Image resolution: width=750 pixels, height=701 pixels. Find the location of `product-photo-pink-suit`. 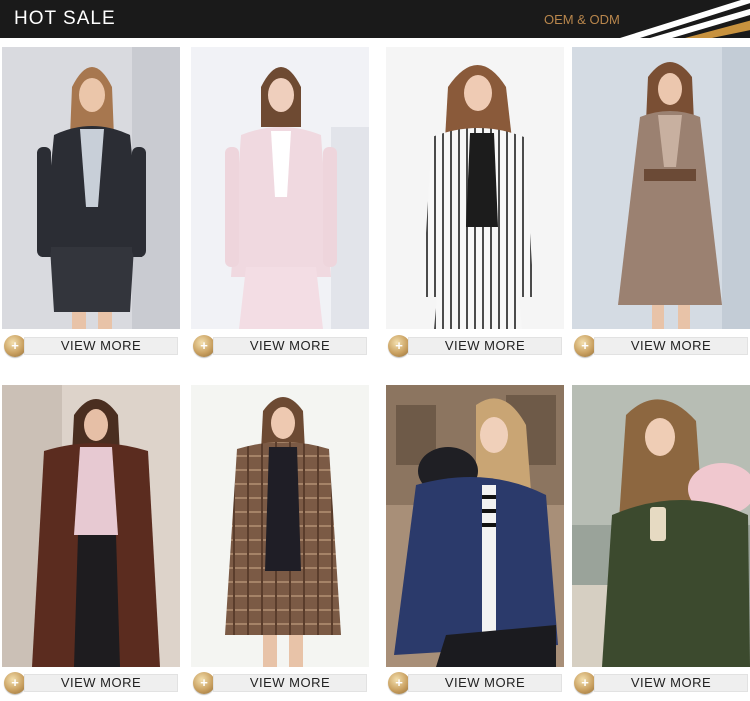

product-photo-pink-suit is located at coordinates (280, 188).